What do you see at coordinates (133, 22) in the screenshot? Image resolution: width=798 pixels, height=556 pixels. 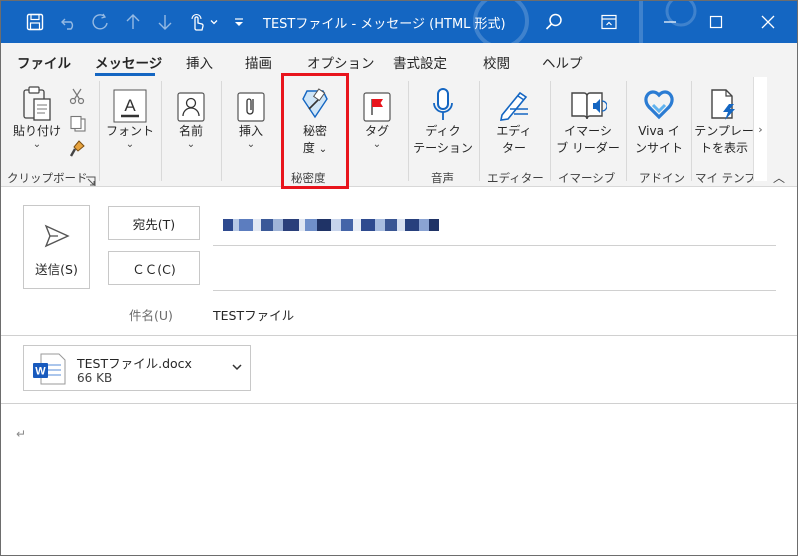 I see `arrow-up-icon` at bounding box center [133, 22].